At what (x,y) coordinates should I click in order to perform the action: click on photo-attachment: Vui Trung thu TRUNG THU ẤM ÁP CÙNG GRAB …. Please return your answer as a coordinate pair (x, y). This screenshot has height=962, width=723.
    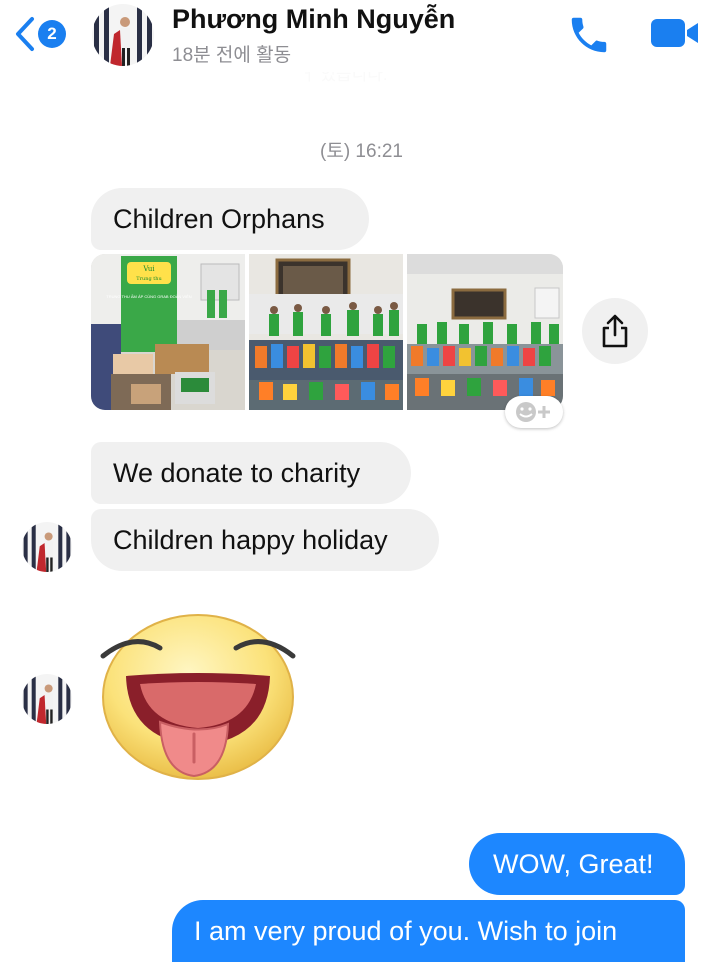
    Looking at the image, I should click on (168, 332).